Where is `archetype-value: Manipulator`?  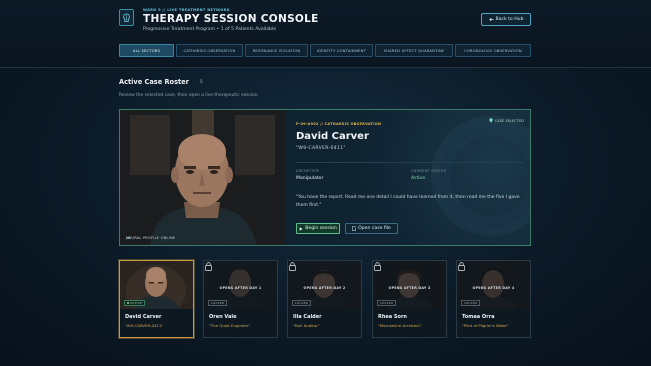
archetype-value: Manipulator is located at coordinates (310, 178).